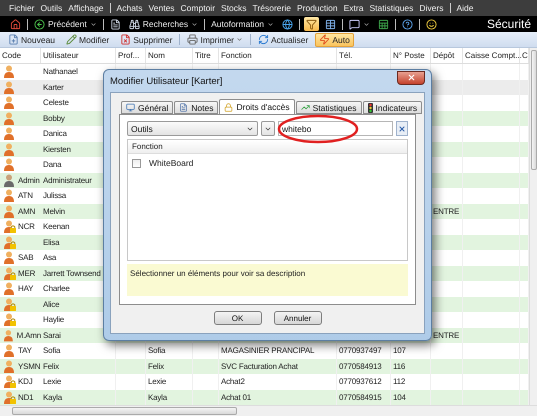 This screenshot has width=537, height=416. I want to click on toolbar-button: Modifier, so click(88, 39).